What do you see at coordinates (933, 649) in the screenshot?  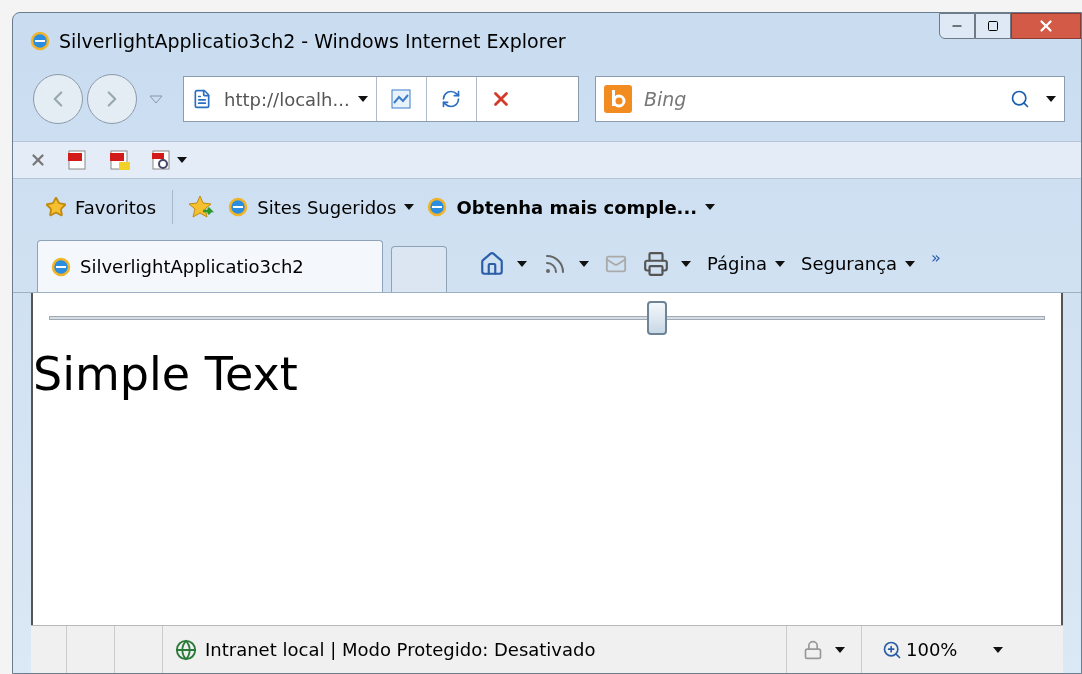 I see `zoom-button: 100%` at bounding box center [933, 649].